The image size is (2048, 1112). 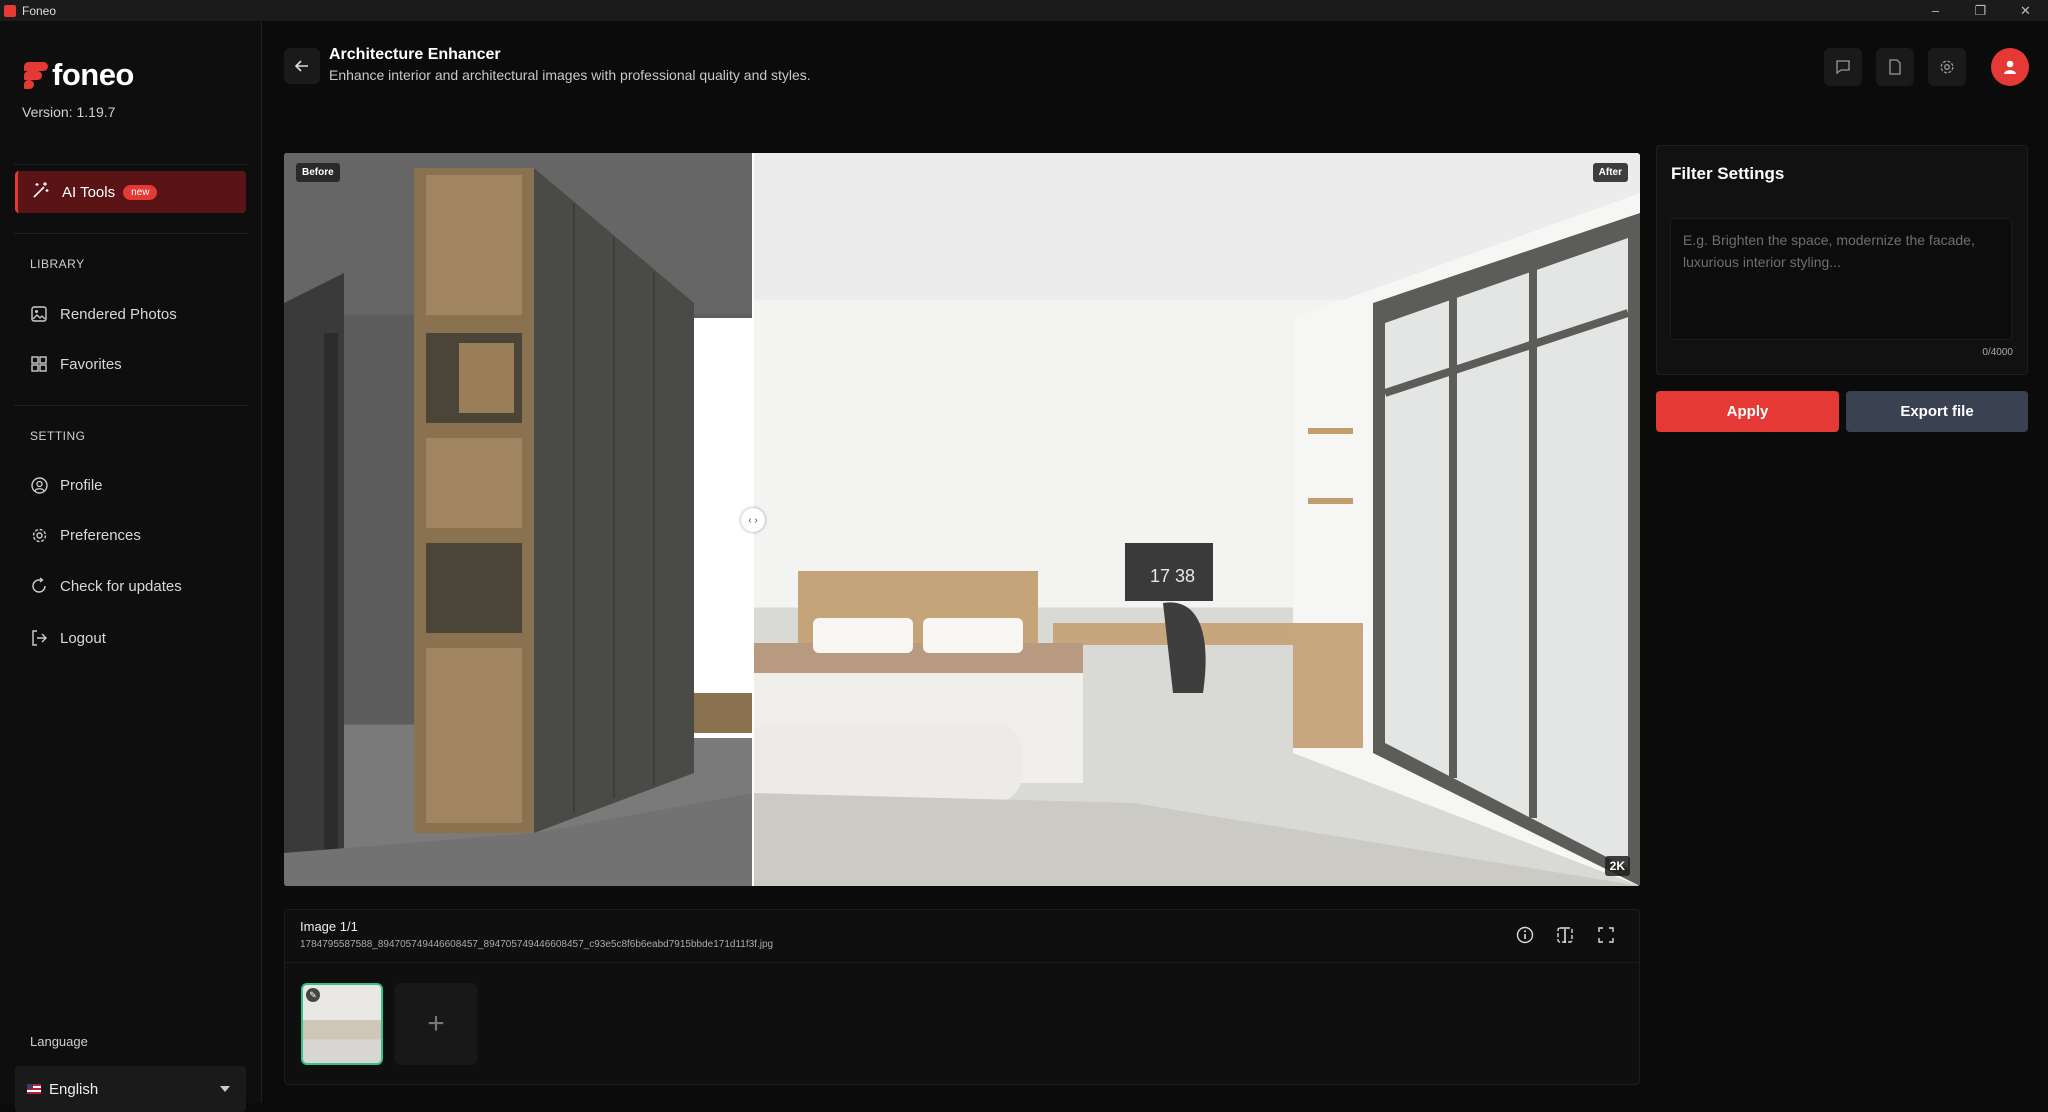 I want to click on sidebar-item-label: Rendered Photos, so click(x=118, y=314).